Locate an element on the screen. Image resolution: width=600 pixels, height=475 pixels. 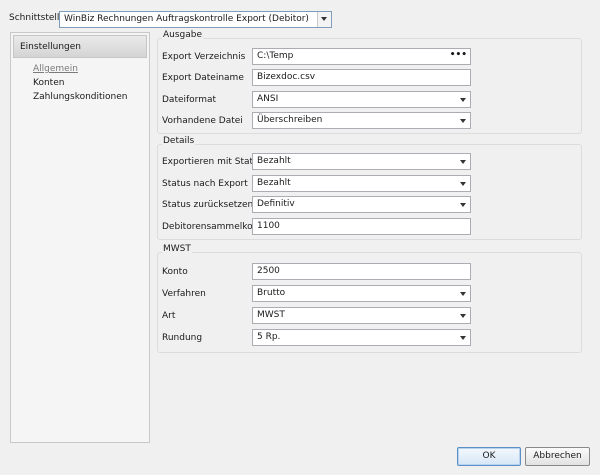
ok-button: OK is located at coordinates (489, 456).